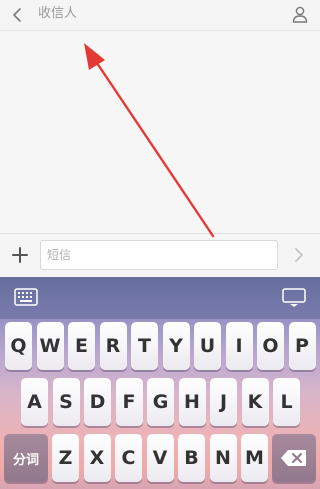  Describe the element at coordinates (129, 402) in the screenshot. I see `key-f: F` at that location.